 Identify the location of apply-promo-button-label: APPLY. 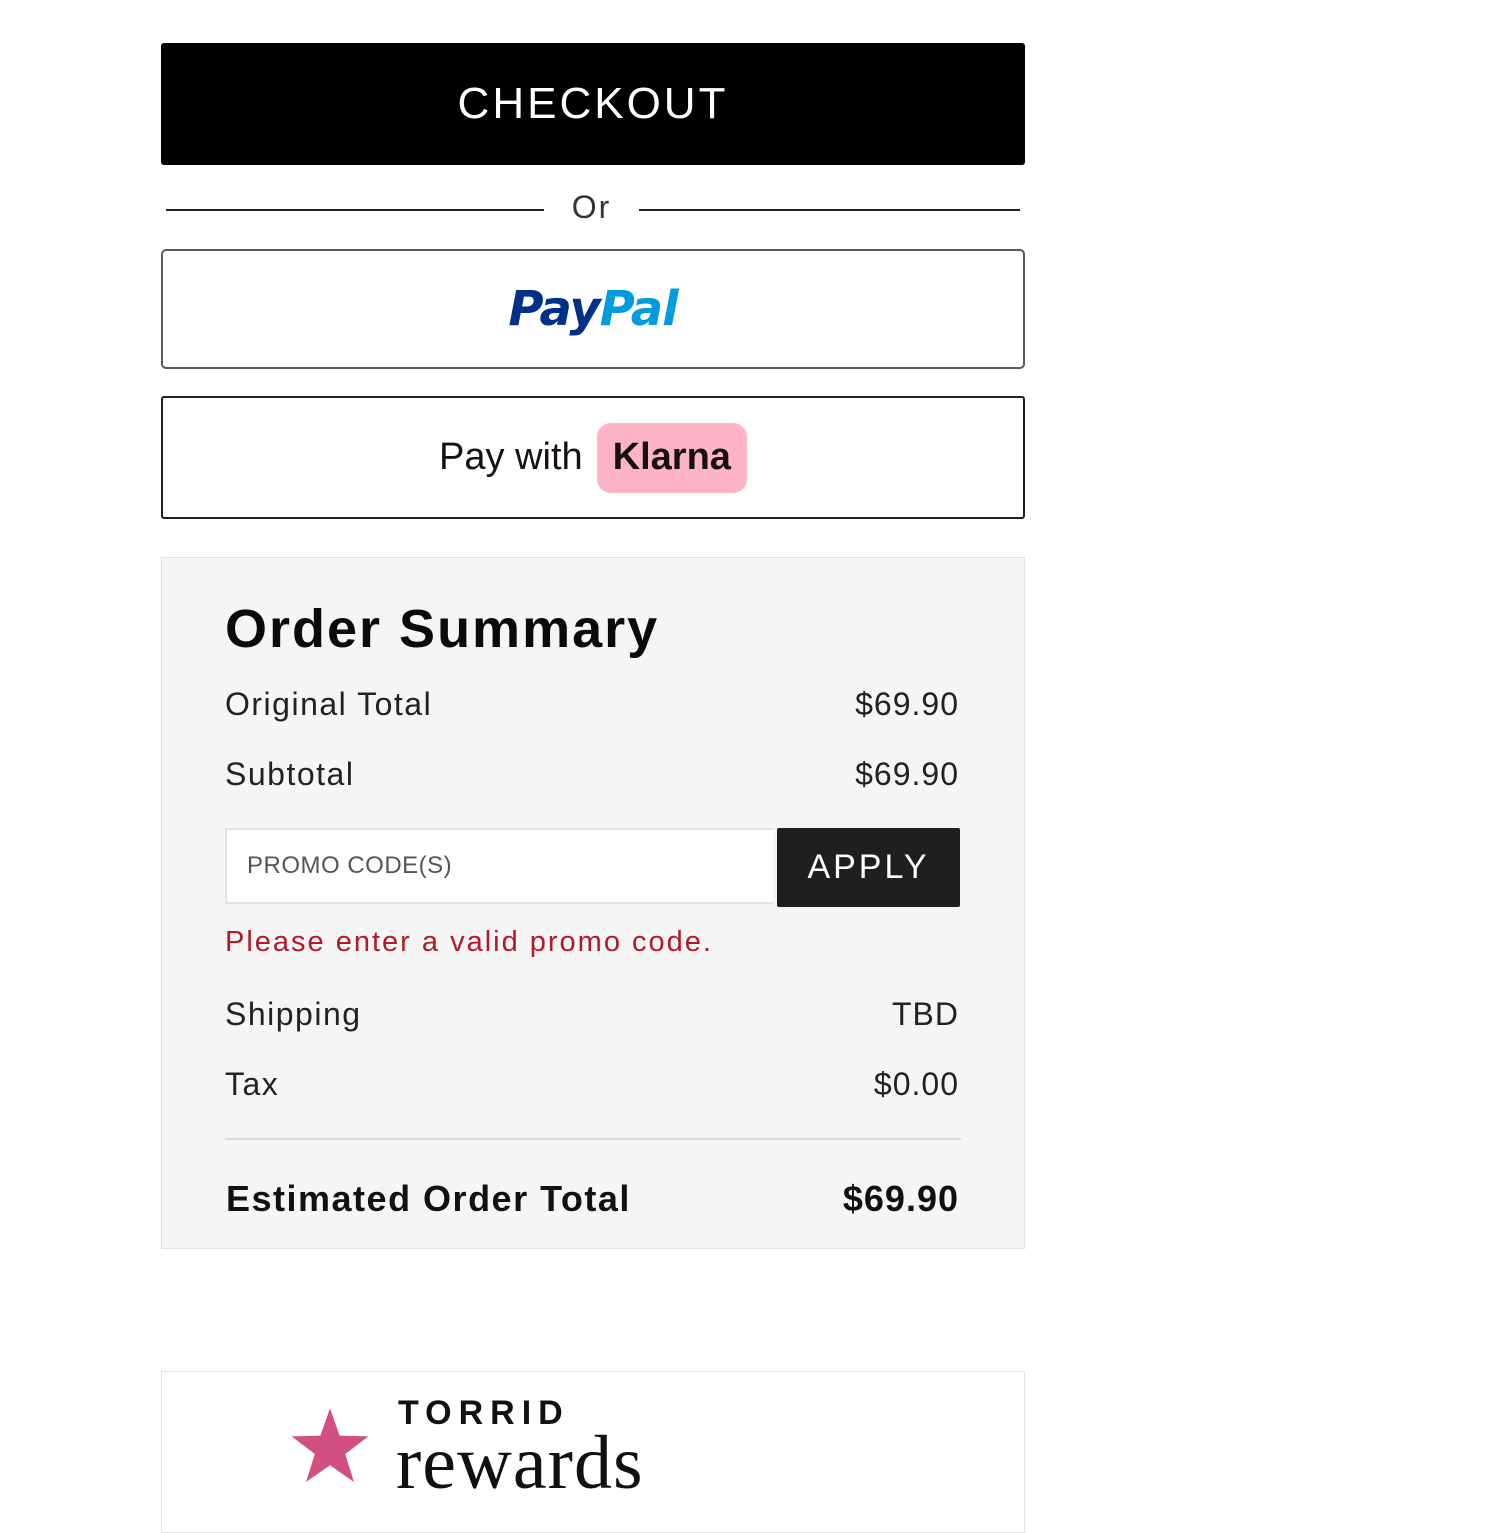
(868, 867).